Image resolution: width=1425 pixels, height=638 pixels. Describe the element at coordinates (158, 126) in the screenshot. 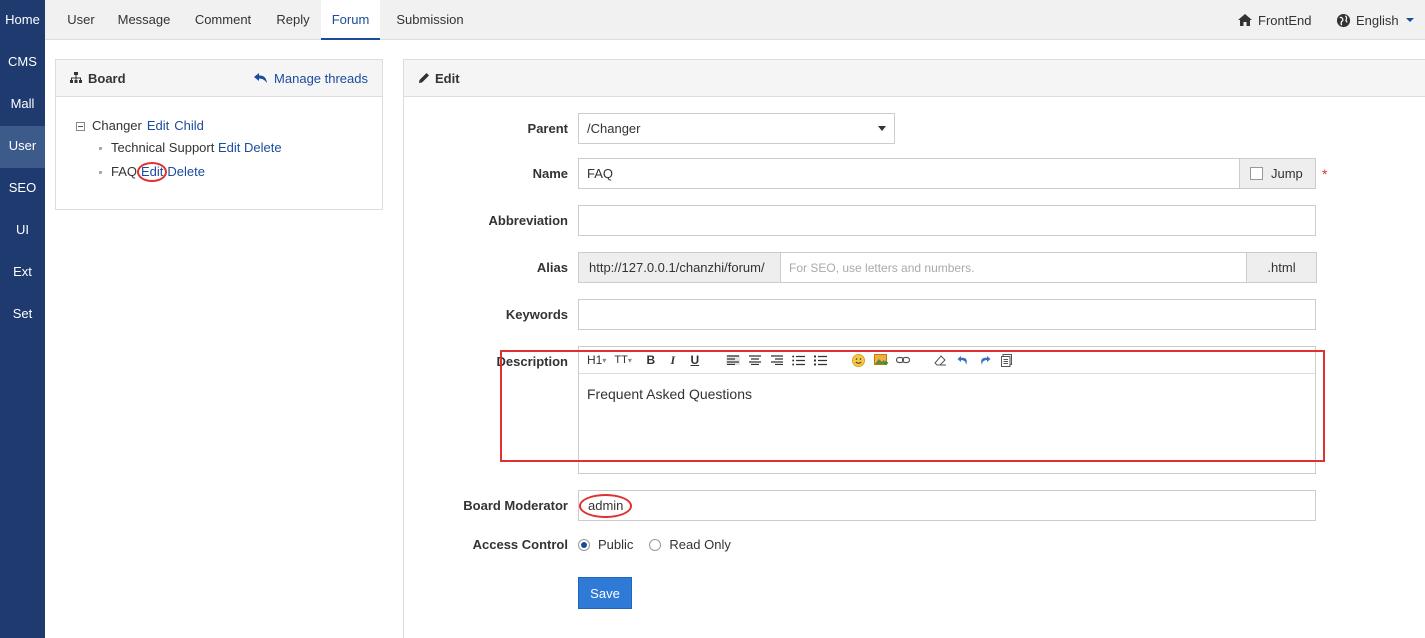

I see `root-edit-link: Edit` at that location.